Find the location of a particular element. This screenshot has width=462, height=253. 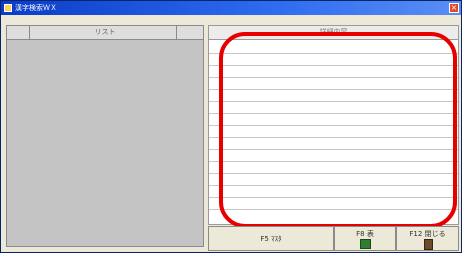

title-bar: 漢字検索ＷＸ × is located at coordinates (231, 8).